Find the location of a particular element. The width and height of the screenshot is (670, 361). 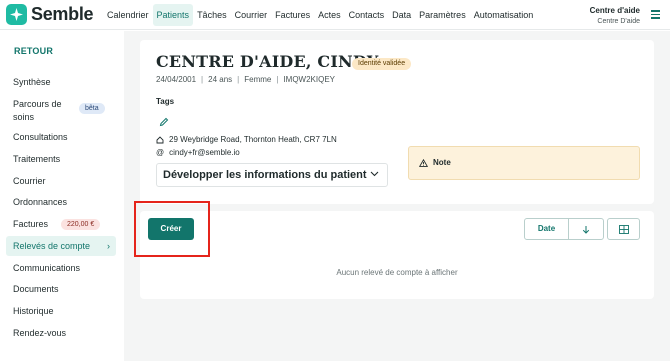

sidebar-item-label: Rendez-vous is located at coordinates (40, 333).